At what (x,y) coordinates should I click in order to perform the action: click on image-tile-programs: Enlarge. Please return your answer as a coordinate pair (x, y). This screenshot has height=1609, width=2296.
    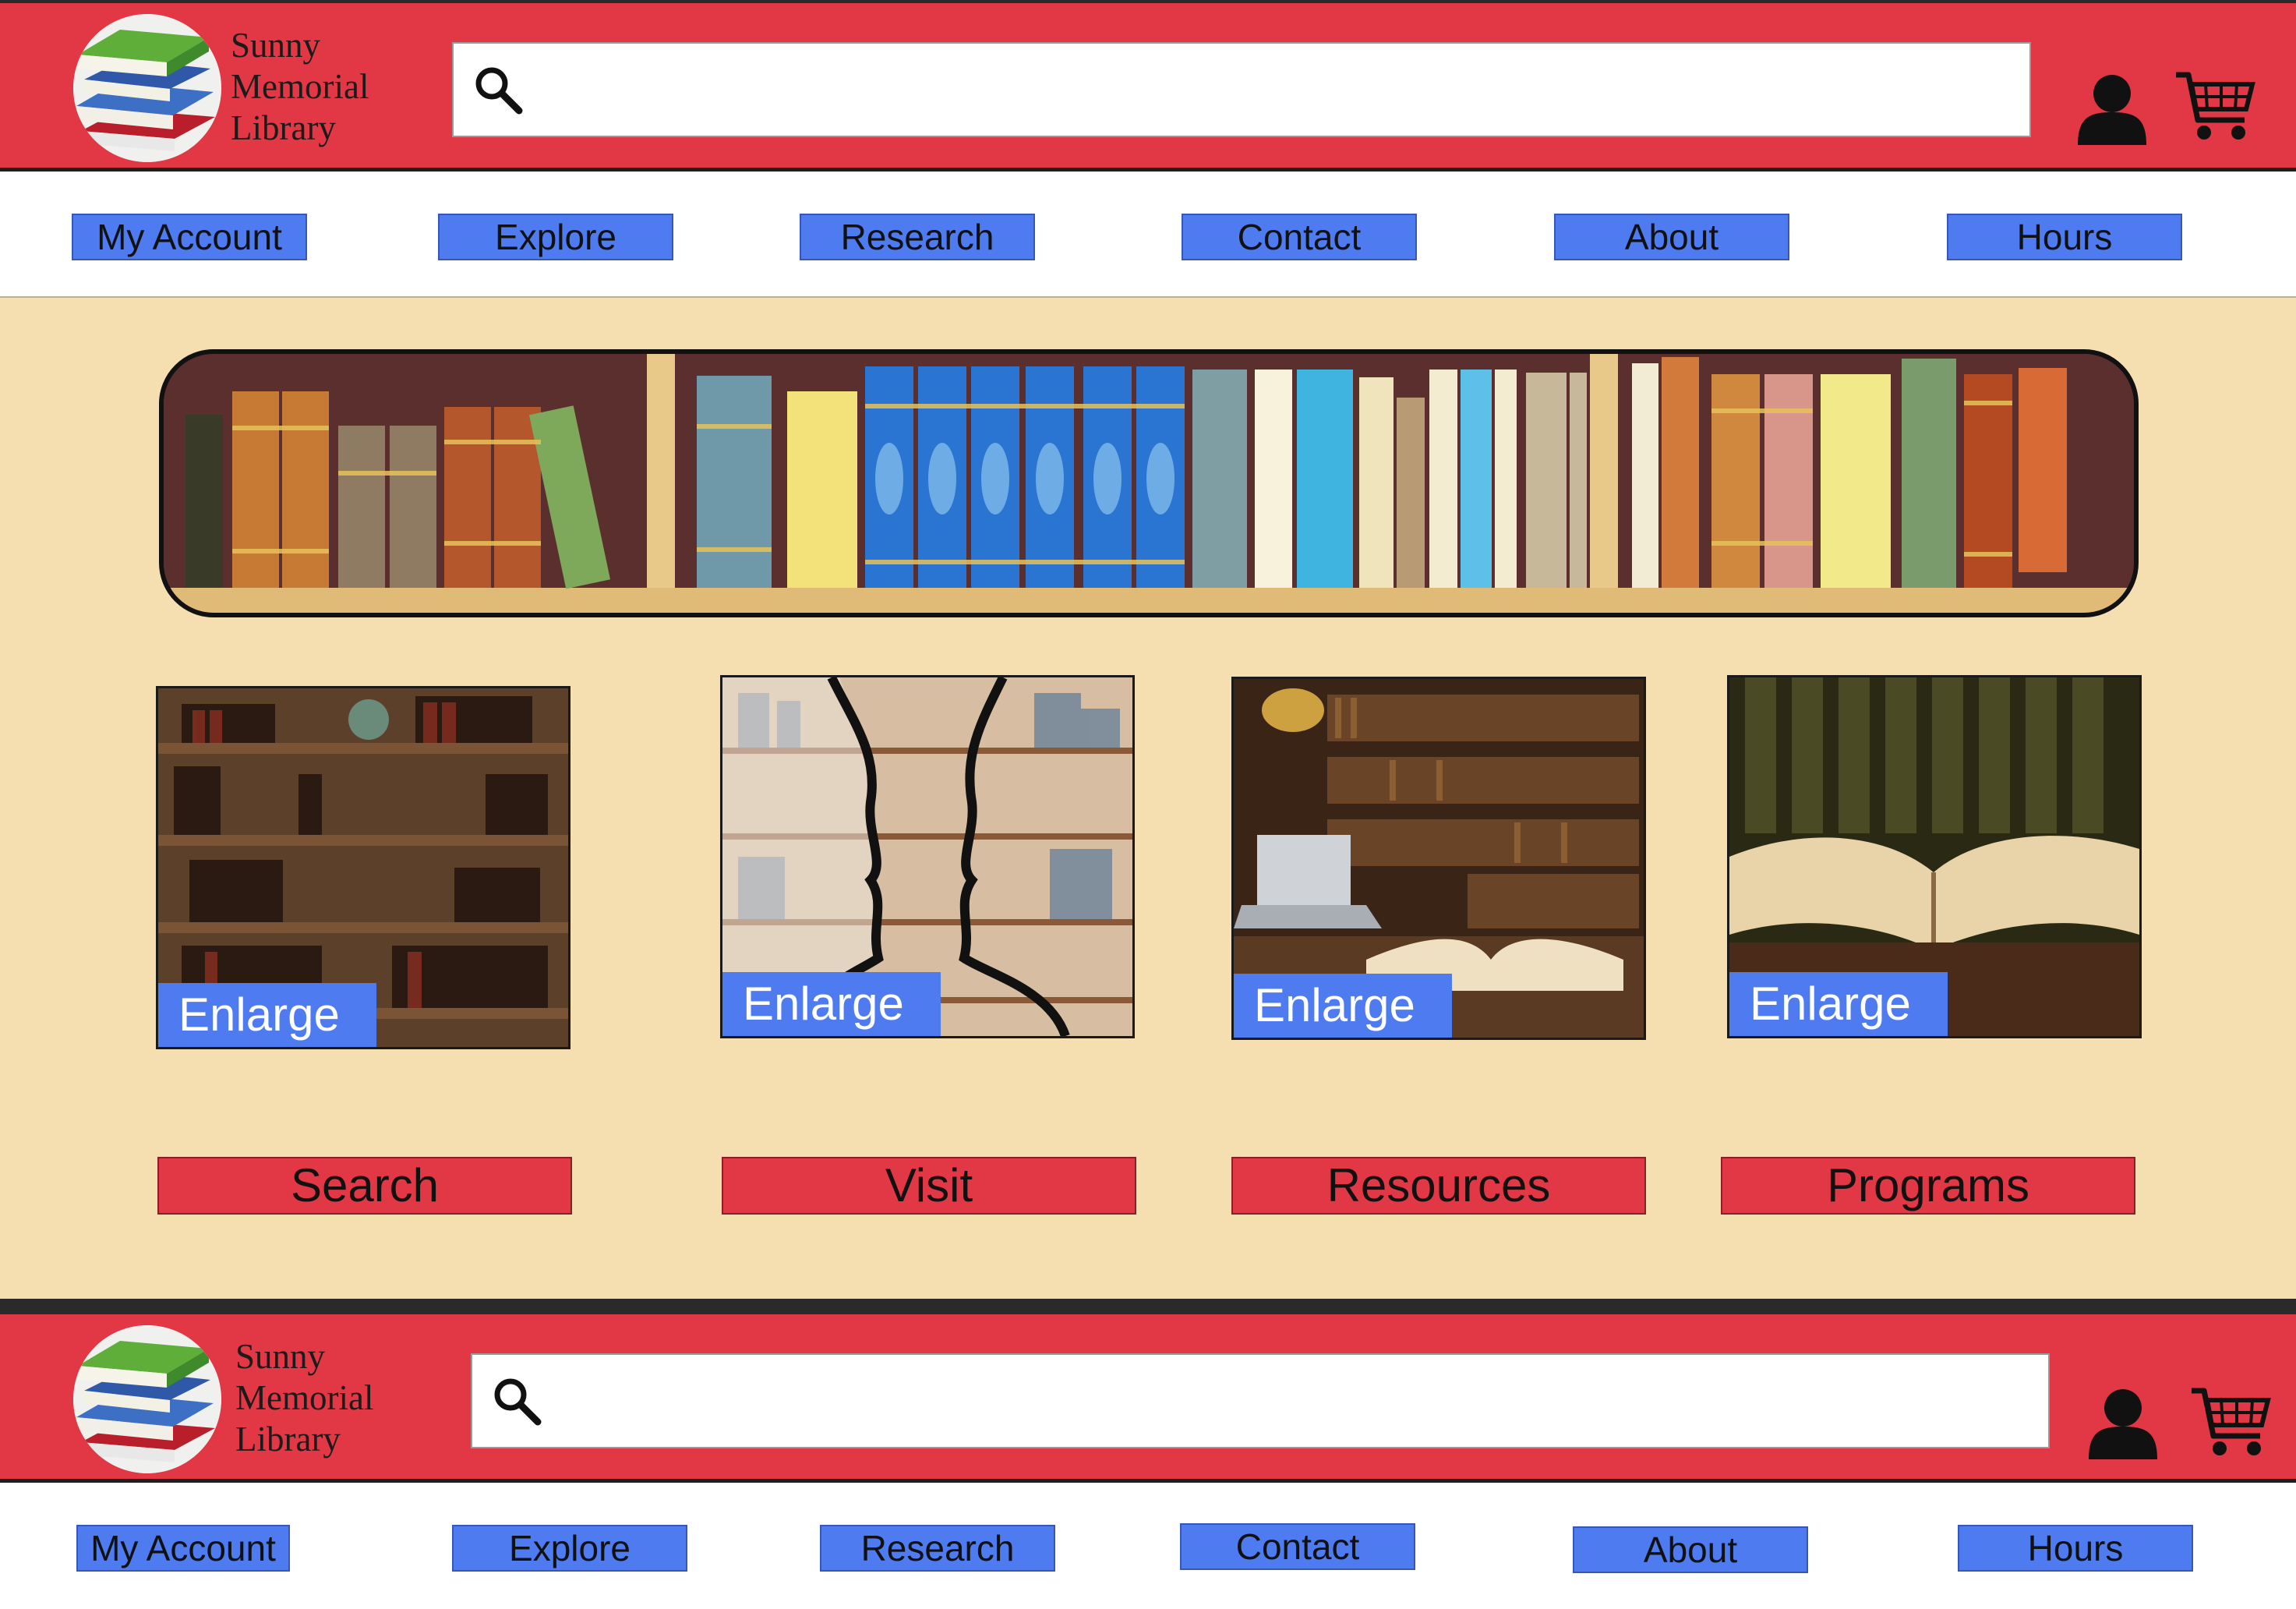
    Looking at the image, I should click on (1935, 857).